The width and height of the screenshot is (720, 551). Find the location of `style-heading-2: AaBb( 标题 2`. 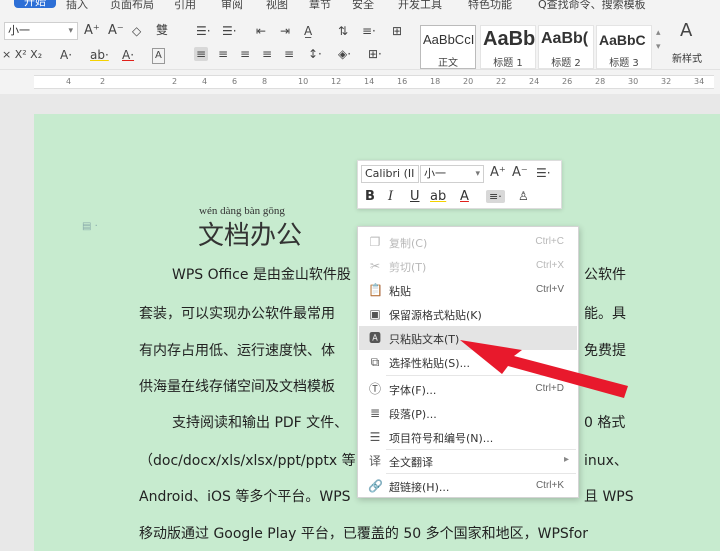

style-heading-2: AaBb( 标题 2 is located at coordinates (566, 47).